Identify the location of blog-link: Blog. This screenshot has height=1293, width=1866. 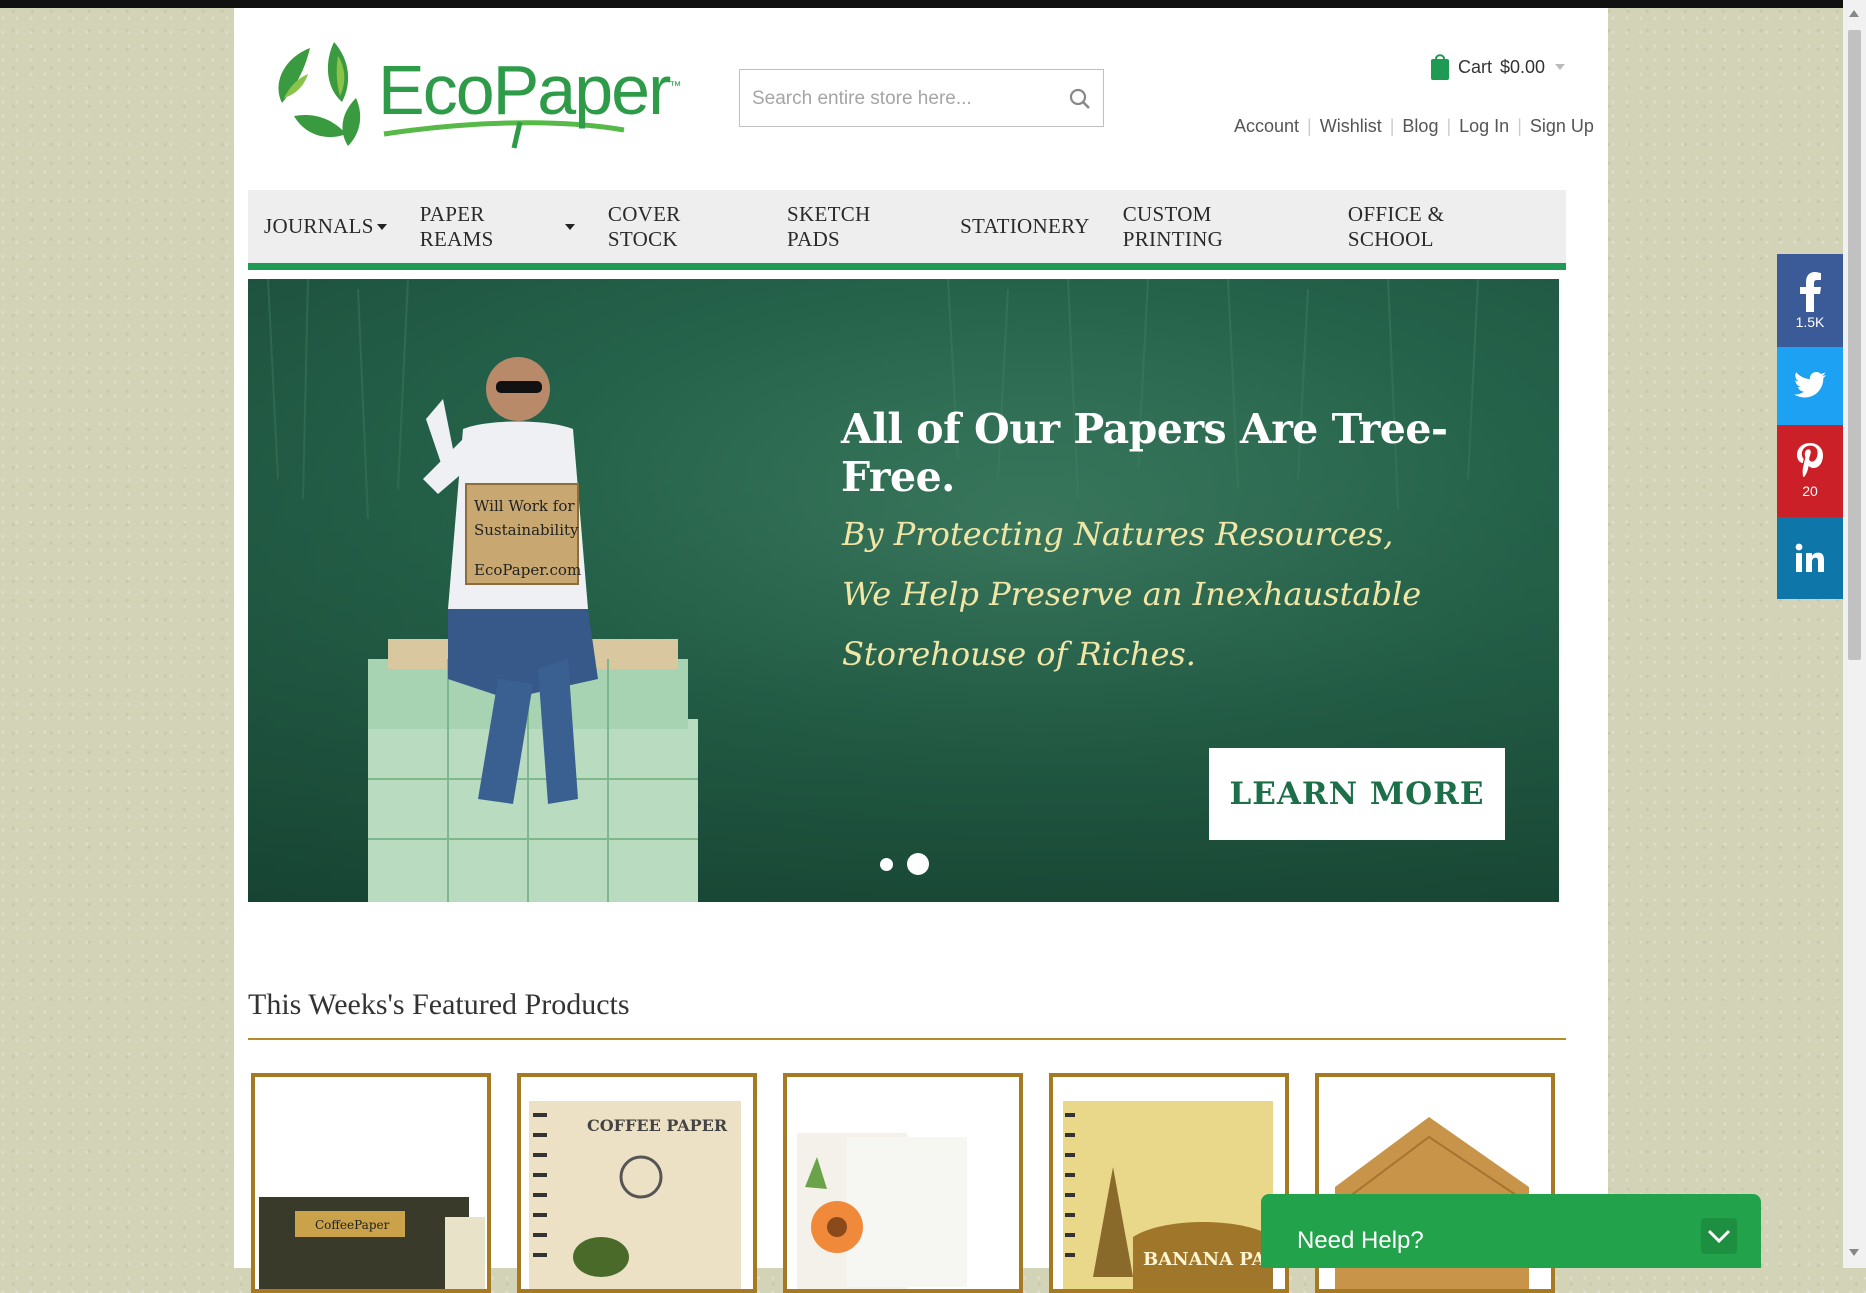
(1420, 126).